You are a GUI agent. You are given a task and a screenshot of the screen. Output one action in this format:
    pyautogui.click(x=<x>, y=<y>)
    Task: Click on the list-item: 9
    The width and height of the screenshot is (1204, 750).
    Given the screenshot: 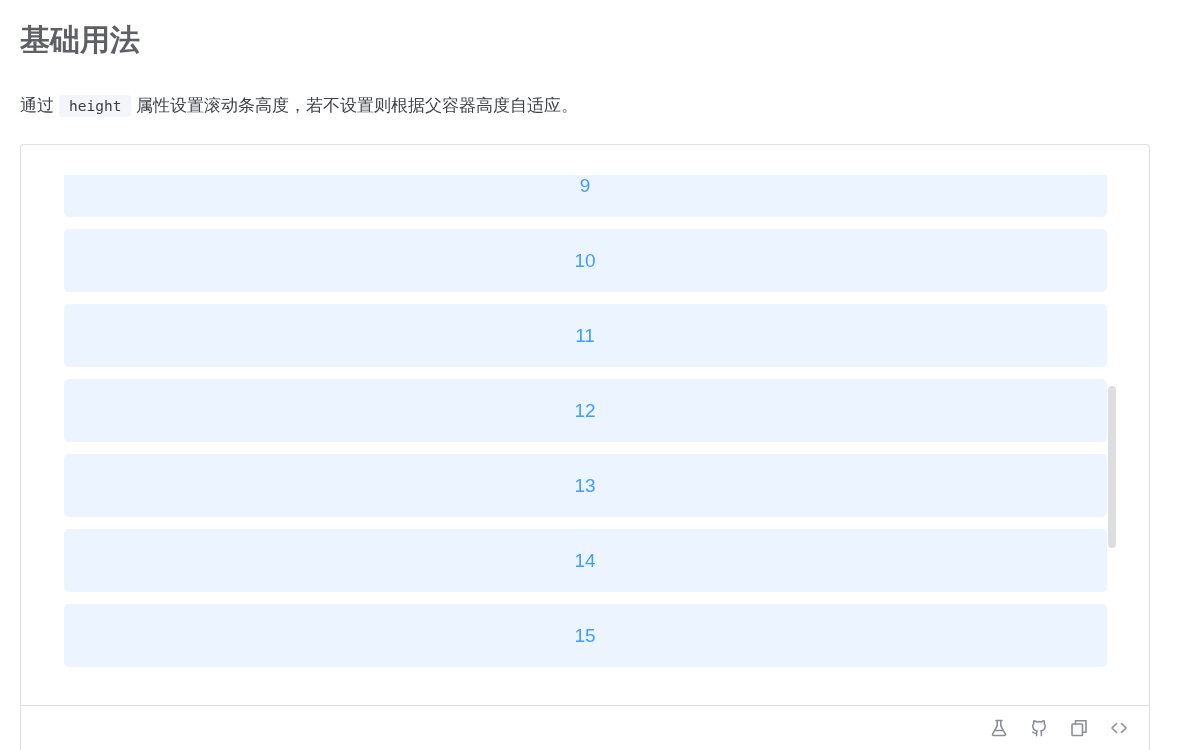 What is the action you would take?
    pyautogui.click(x=585, y=196)
    